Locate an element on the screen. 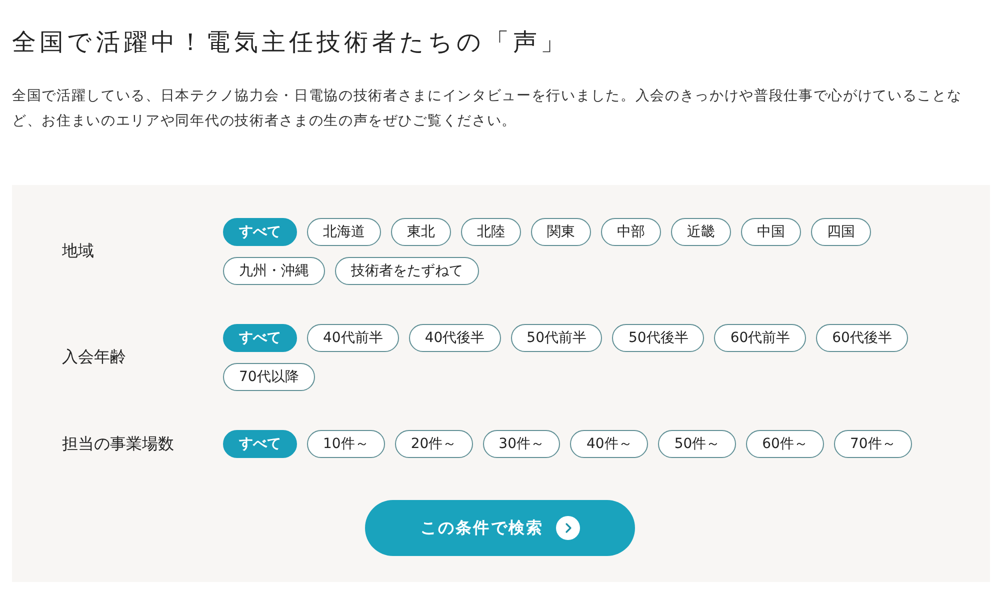  filter-chip: 60代前半 is located at coordinates (760, 338).